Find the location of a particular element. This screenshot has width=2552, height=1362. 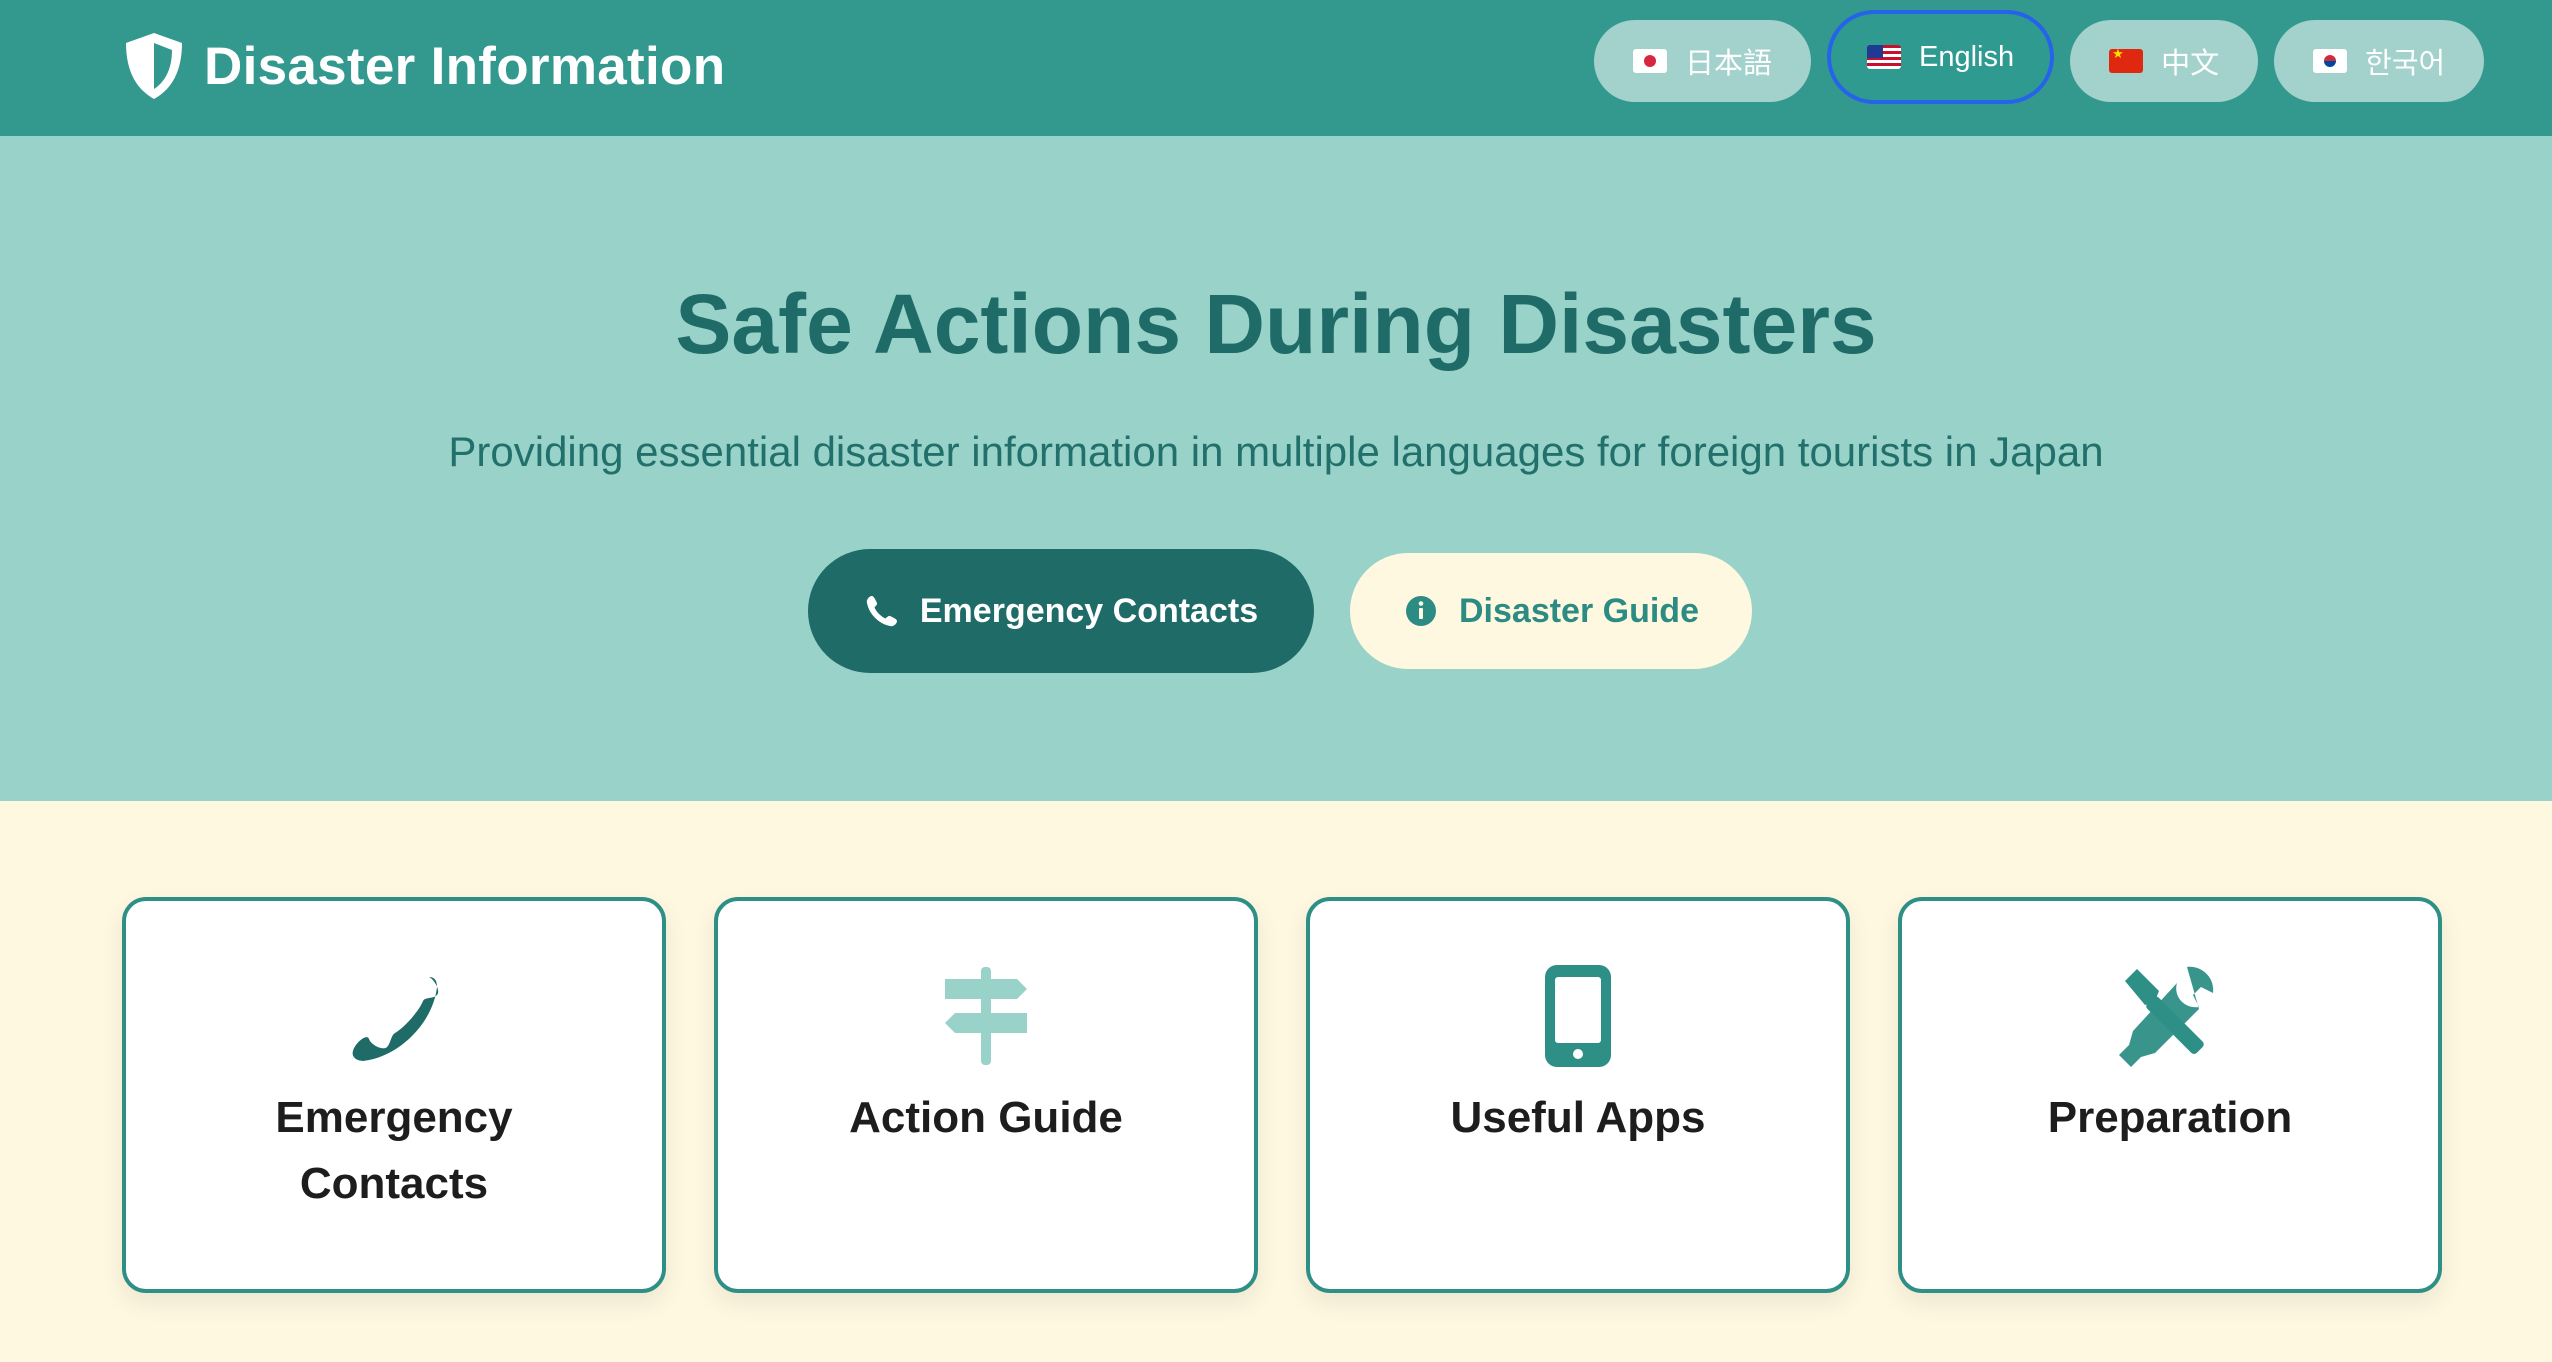

card-useful-apps: Useful Apps is located at coordinates (1578, 1095).